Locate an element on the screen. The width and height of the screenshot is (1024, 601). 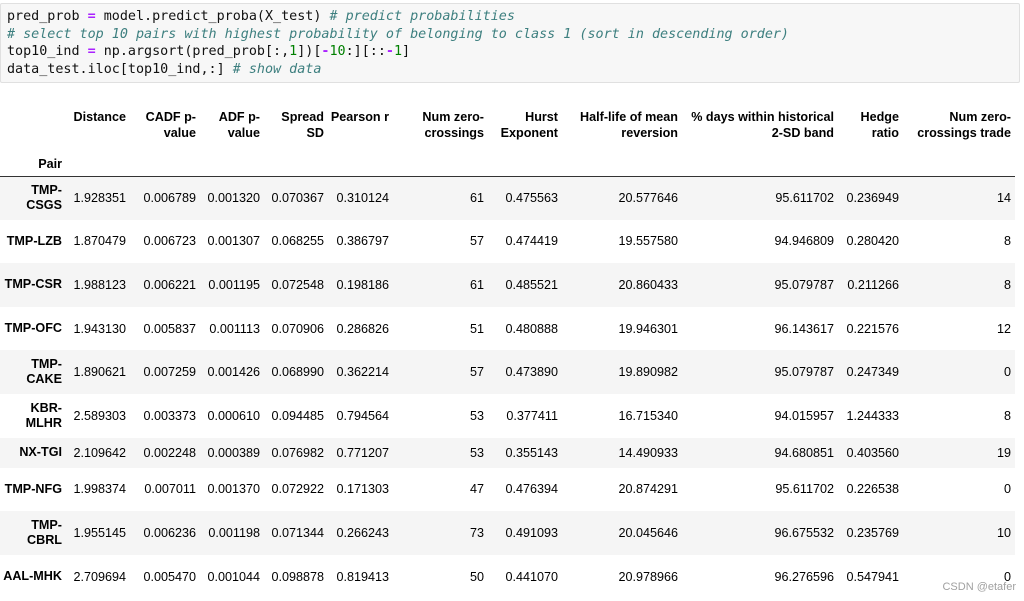
table-cell: 0.005837 is located at coordinates (169, 328).